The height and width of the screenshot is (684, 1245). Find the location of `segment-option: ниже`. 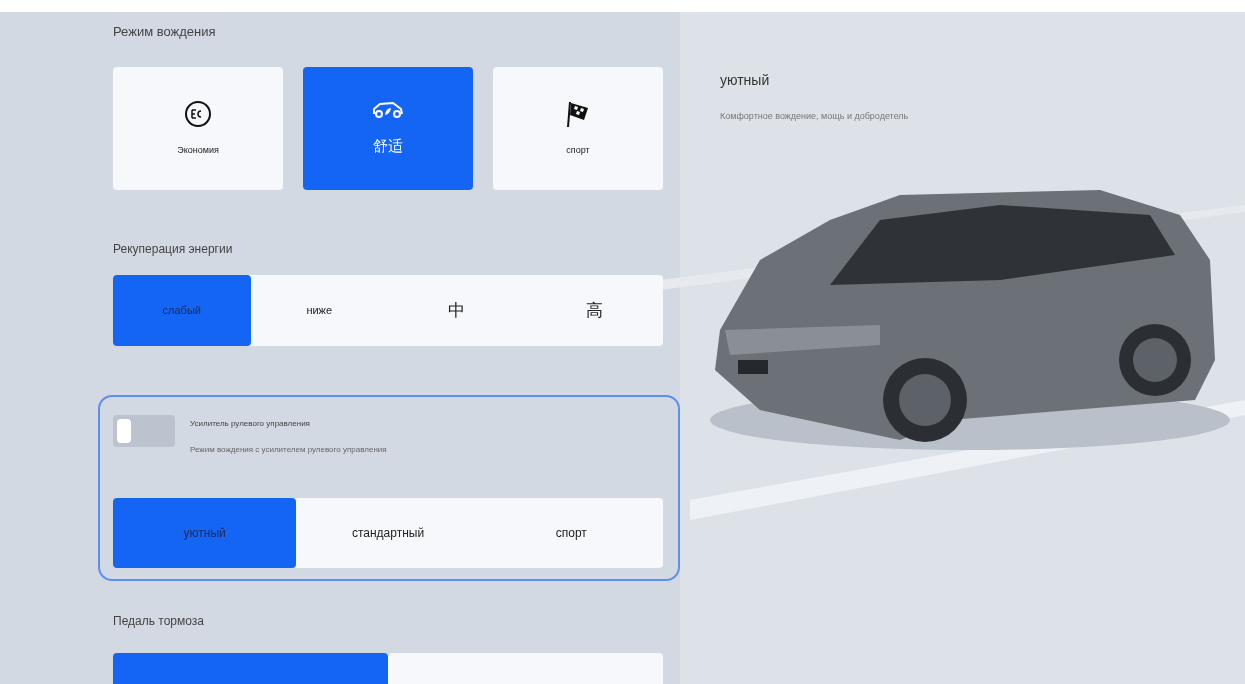

segment-option: ниже is located at coordinates (319, 310).